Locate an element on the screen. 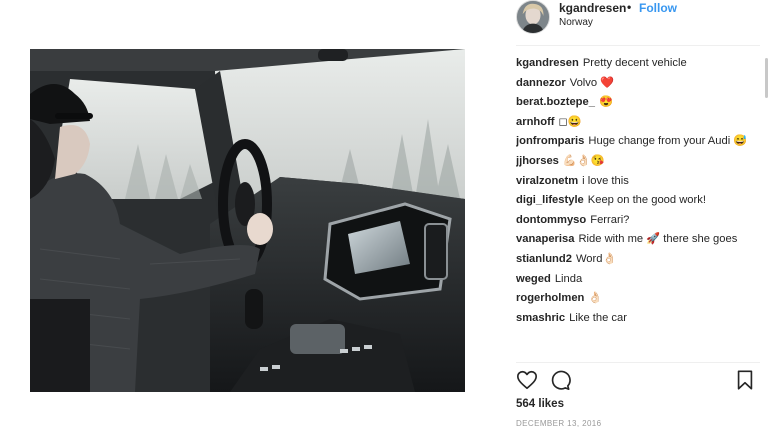 Image resolution: width=768 pixels, height=432 pixels. comment-item: viralzonetm i love this is located at coordinates (638, 181).